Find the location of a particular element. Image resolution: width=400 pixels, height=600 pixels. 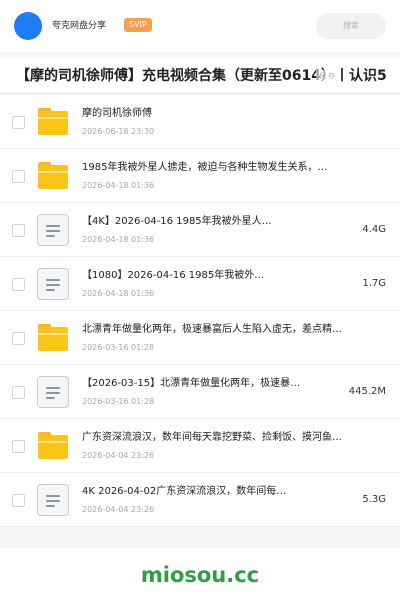

title-overlay-text: 保 存 is located at coordinates (327, 76).